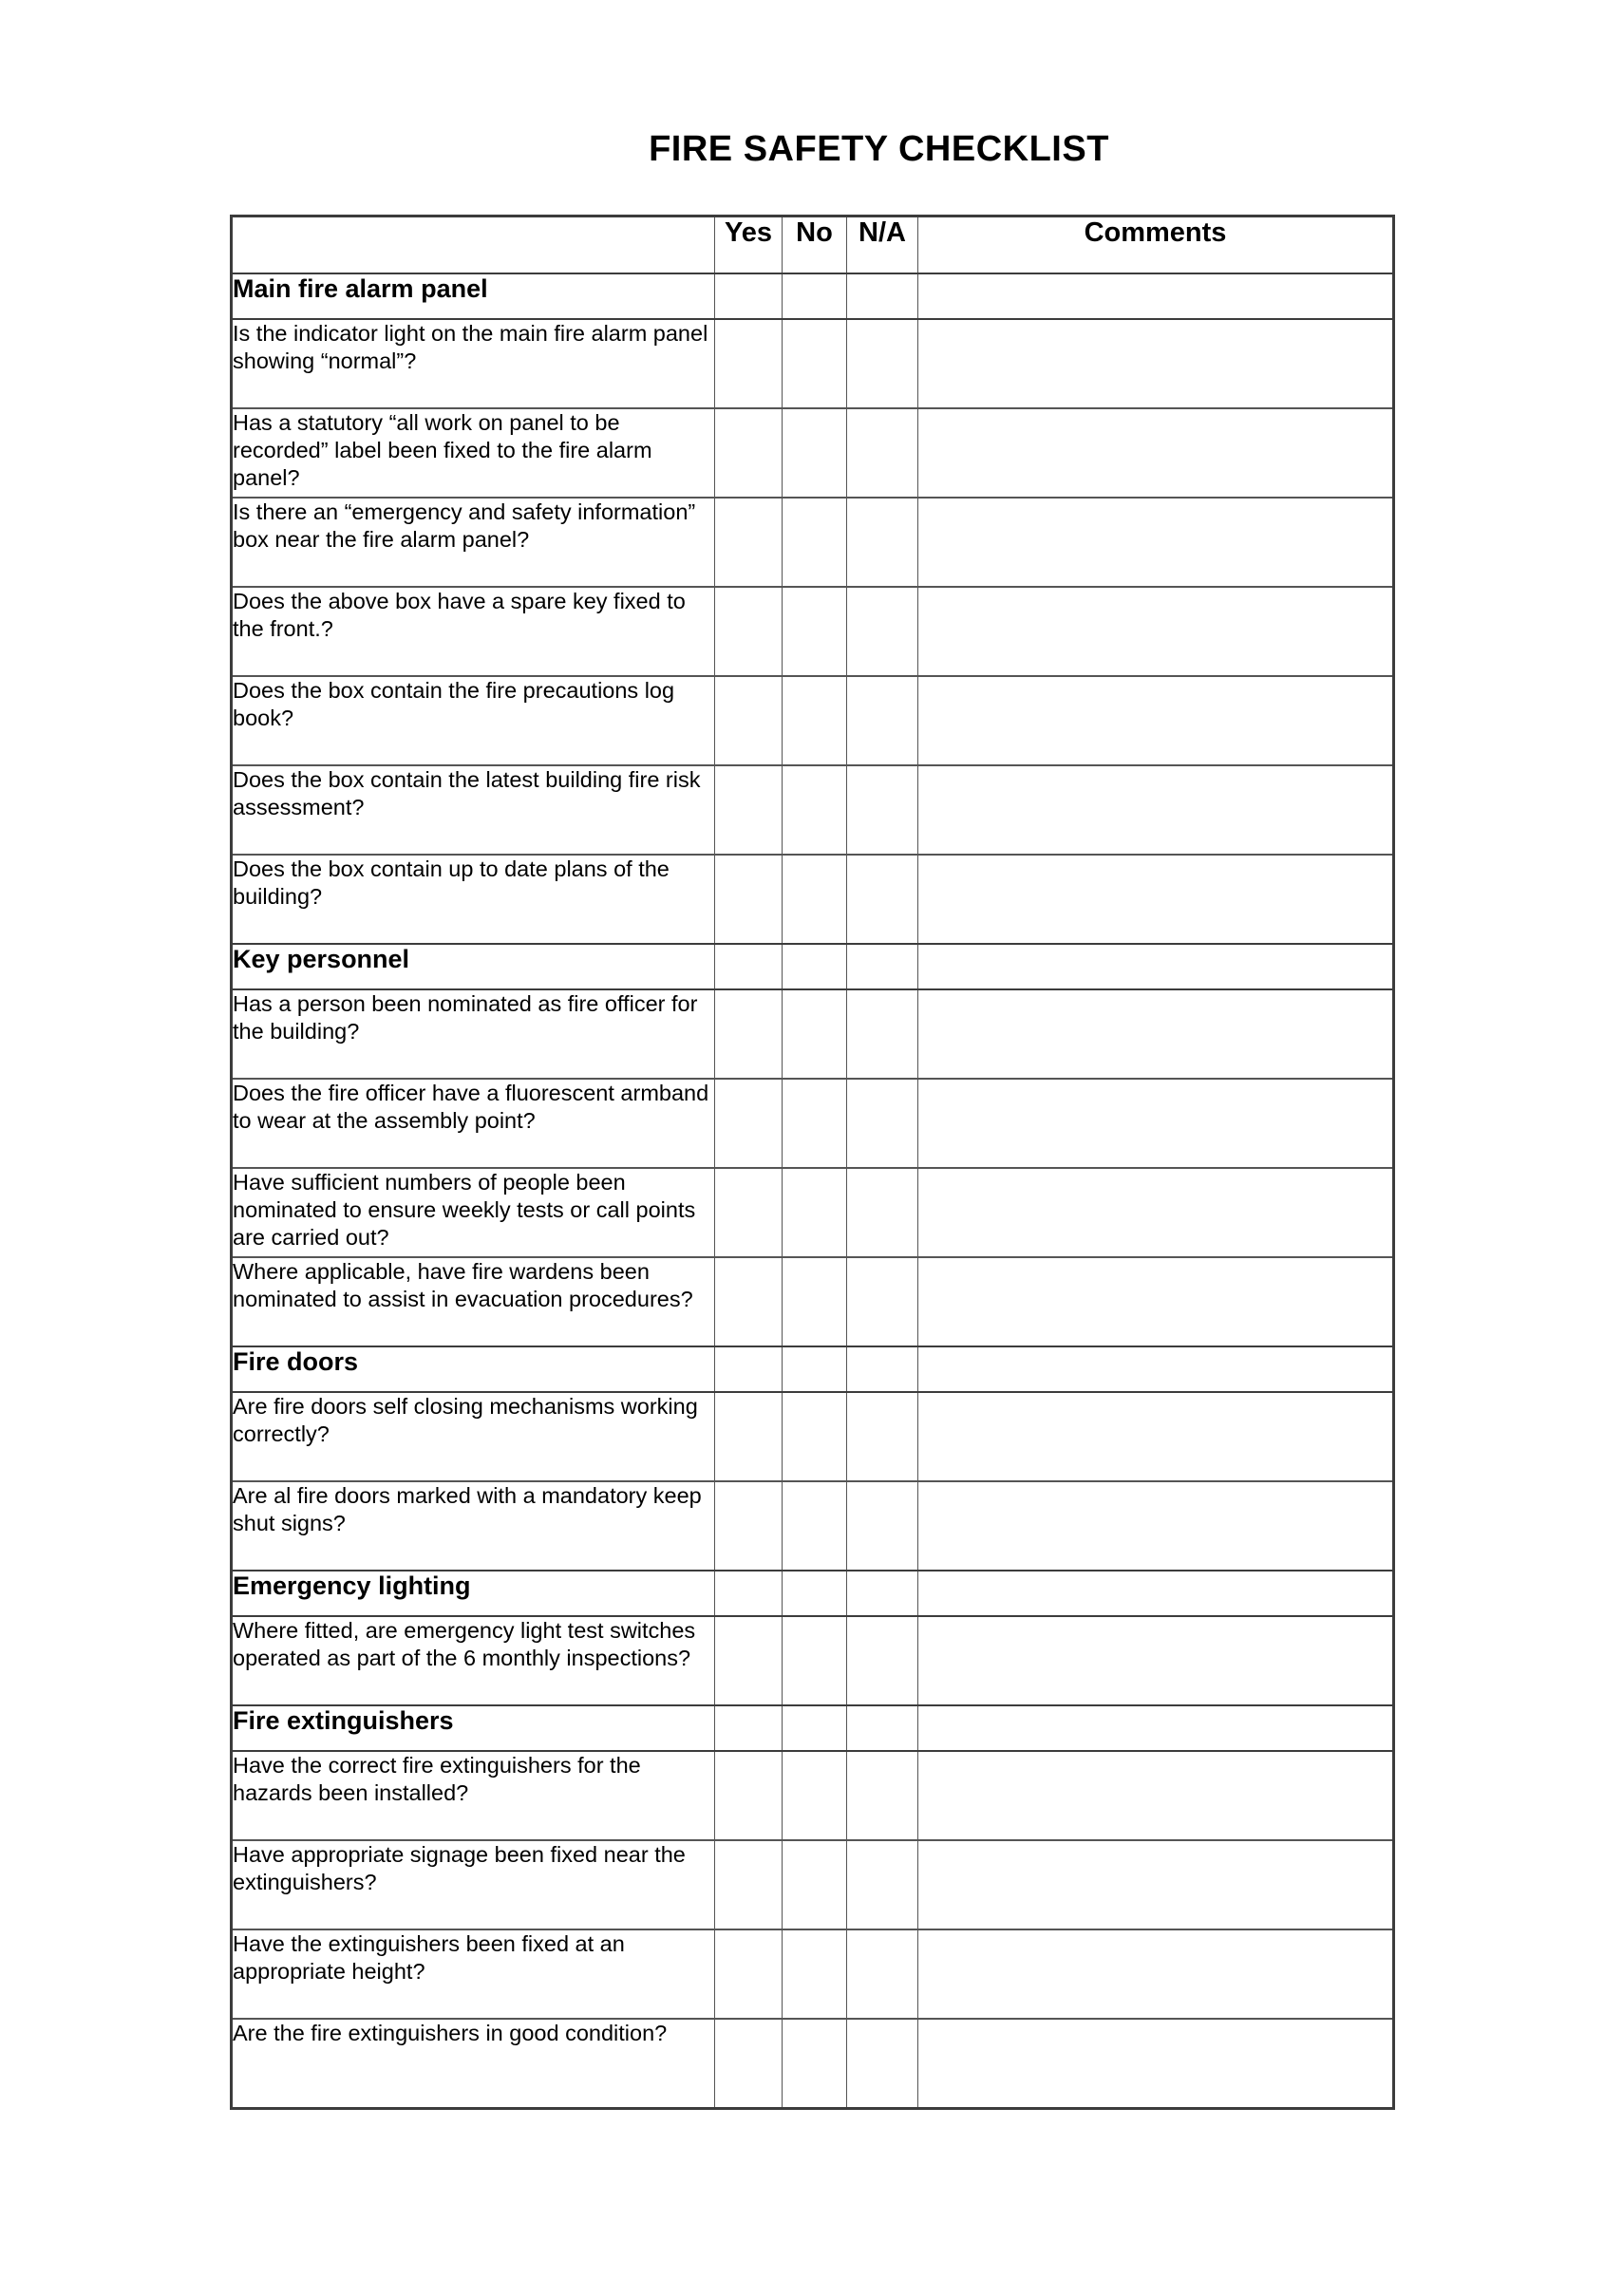 The image size is (1623, 2296). I want to click on section-header-row: Main fire alarm panel, so click(813, 296).